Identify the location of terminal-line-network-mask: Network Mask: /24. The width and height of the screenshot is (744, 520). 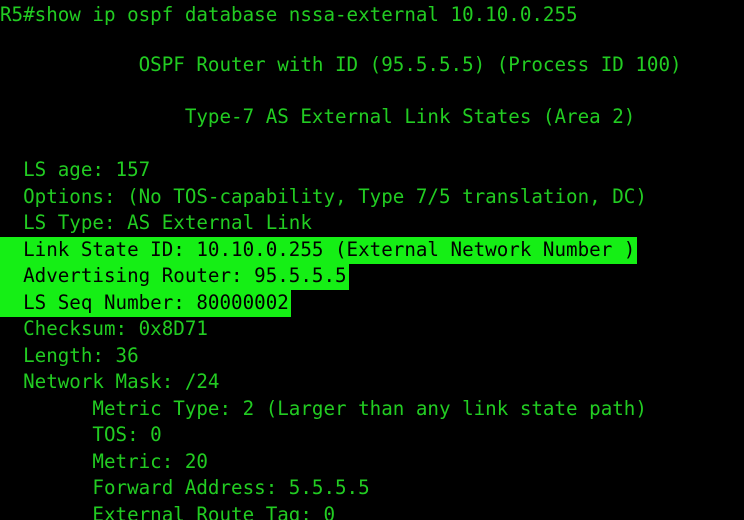
(110, 381).